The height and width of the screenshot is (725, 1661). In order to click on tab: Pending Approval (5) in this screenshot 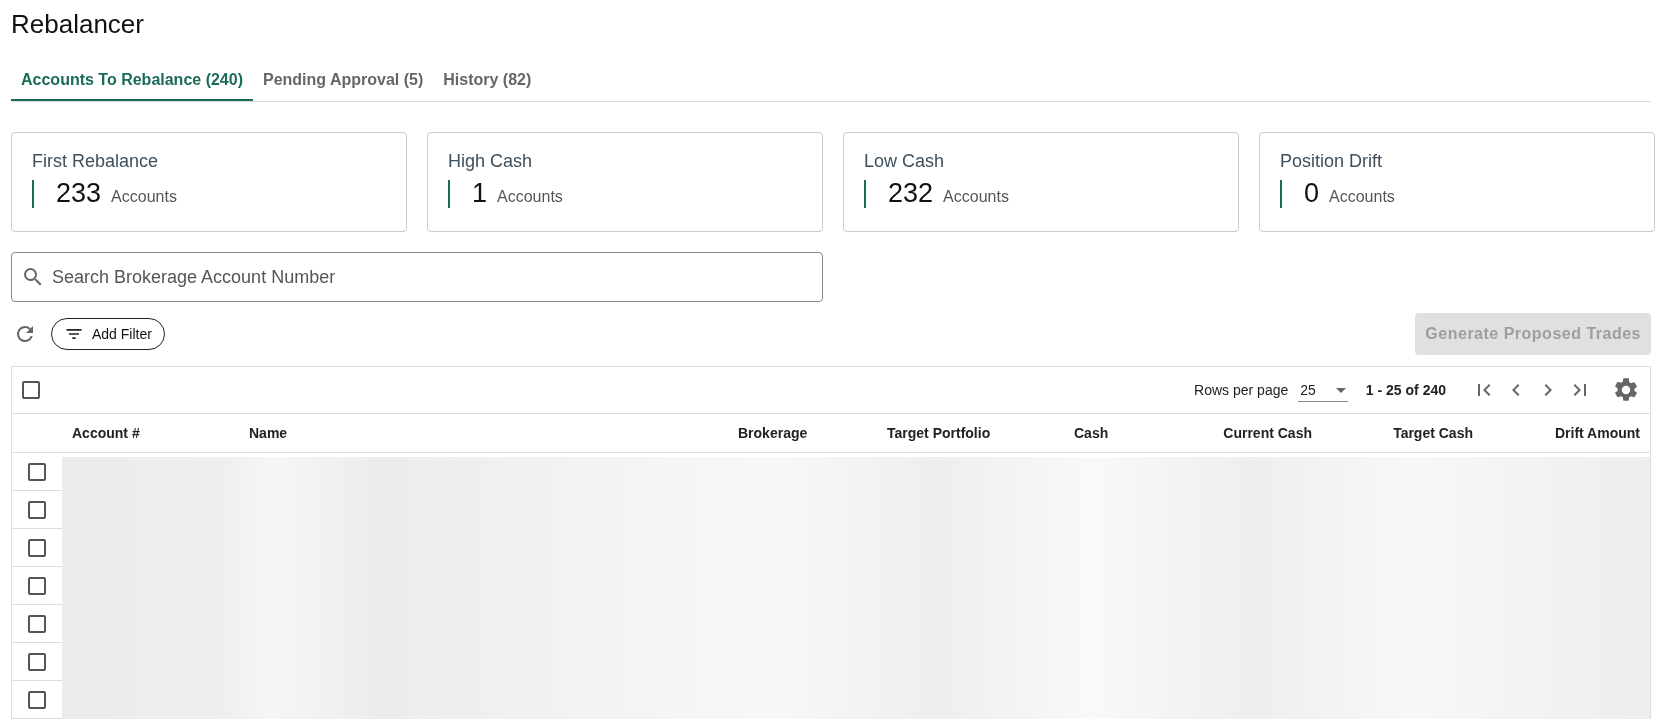, I will do `click(343, 81)`.